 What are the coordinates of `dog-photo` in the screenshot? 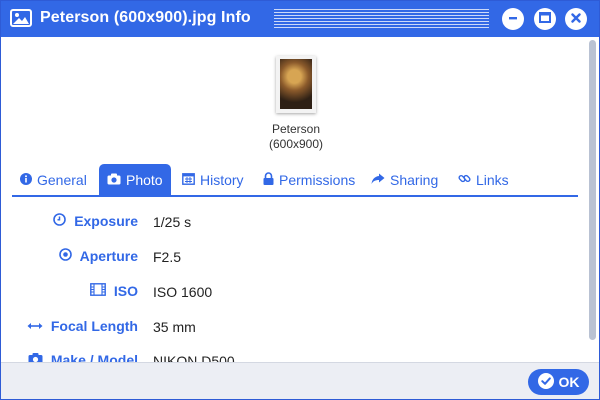 It's located at (296, 84).